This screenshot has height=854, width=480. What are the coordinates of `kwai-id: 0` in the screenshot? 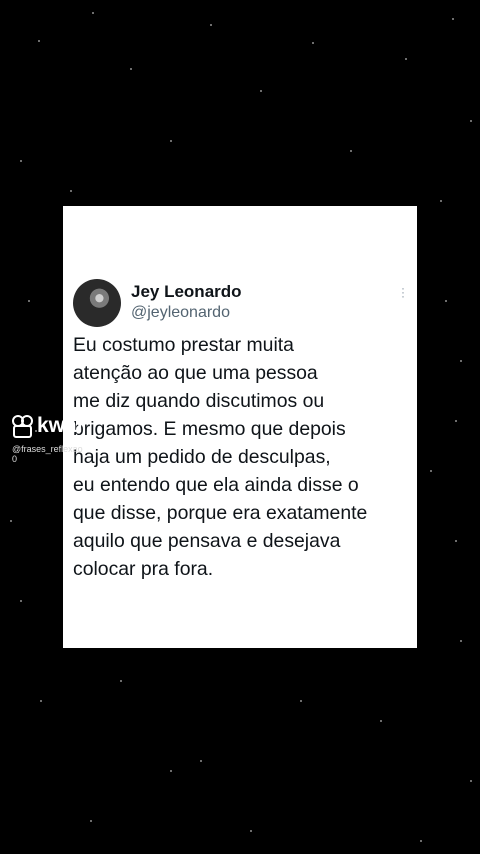 It's located at (15, 459).